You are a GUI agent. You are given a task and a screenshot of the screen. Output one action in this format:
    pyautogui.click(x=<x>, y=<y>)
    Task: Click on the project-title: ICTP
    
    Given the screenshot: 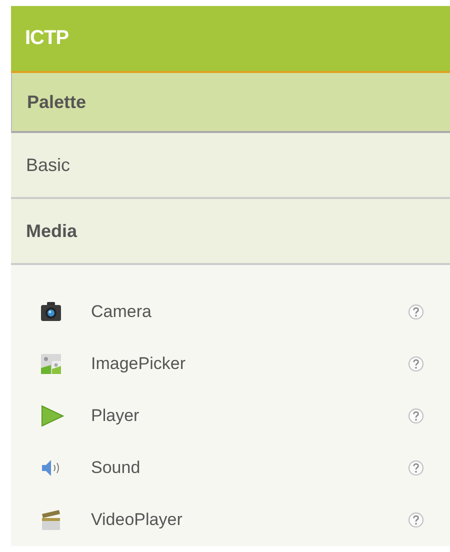 What is the action you would take?
    pyautogui.click(x=230, y=39)
    